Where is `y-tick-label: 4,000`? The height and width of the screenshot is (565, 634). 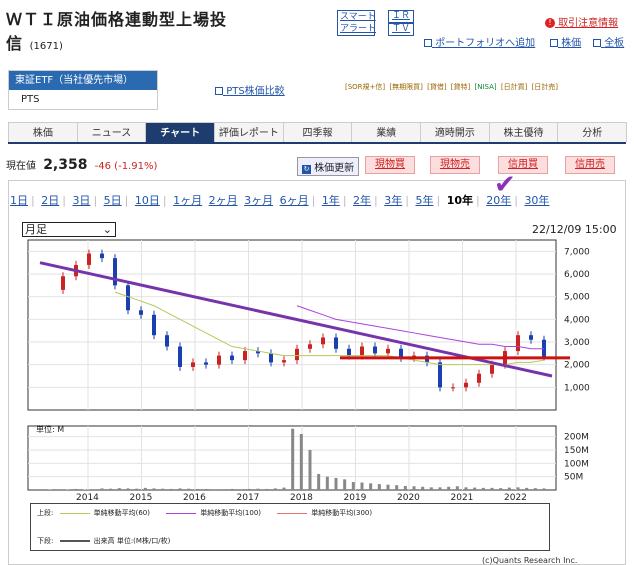 y-tick-label: 4,000 is located at coordinates (577, 320).